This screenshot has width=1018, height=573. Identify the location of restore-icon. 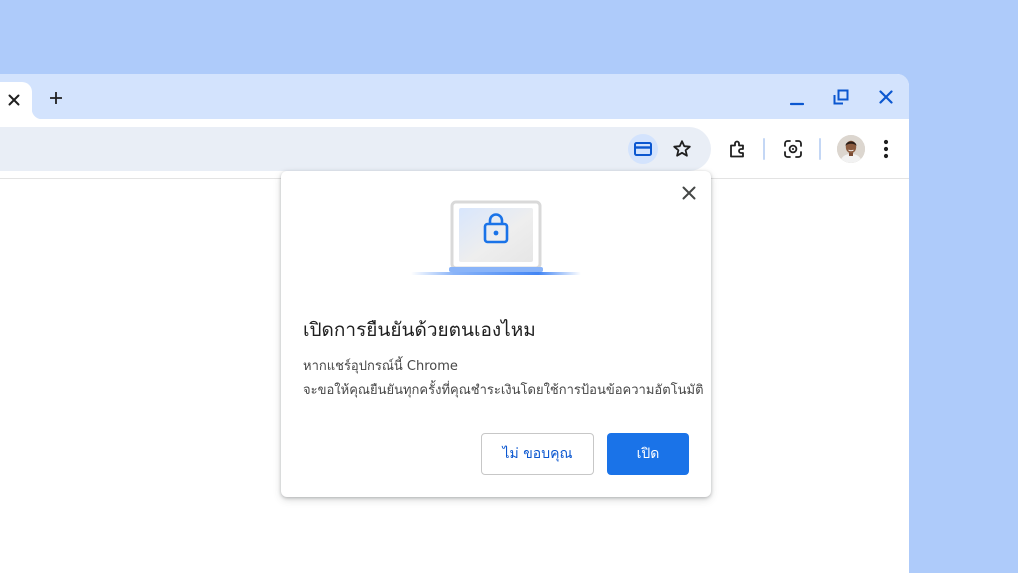
(841, 97).